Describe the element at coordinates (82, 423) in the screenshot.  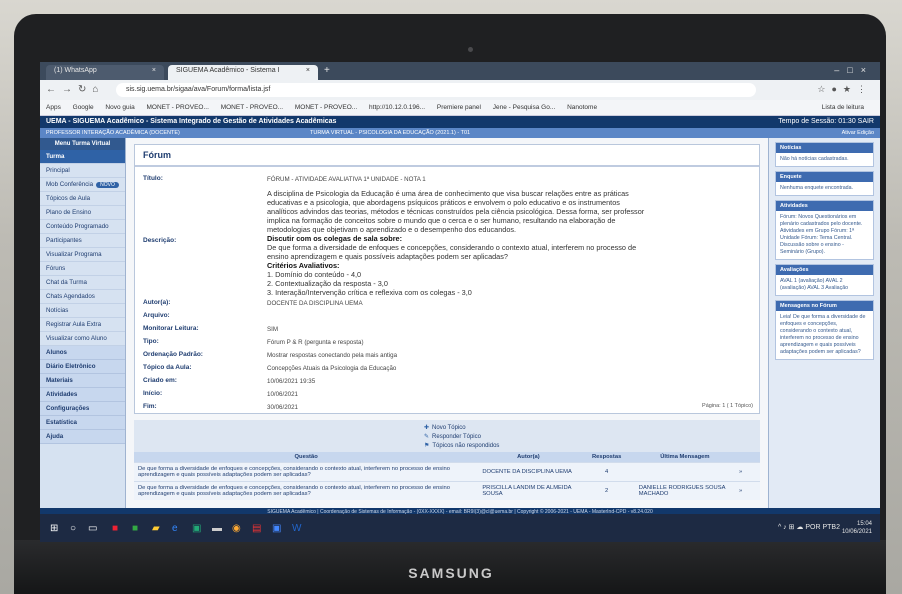
I see `sidebar-group-estatistica: Estatística` at that location.